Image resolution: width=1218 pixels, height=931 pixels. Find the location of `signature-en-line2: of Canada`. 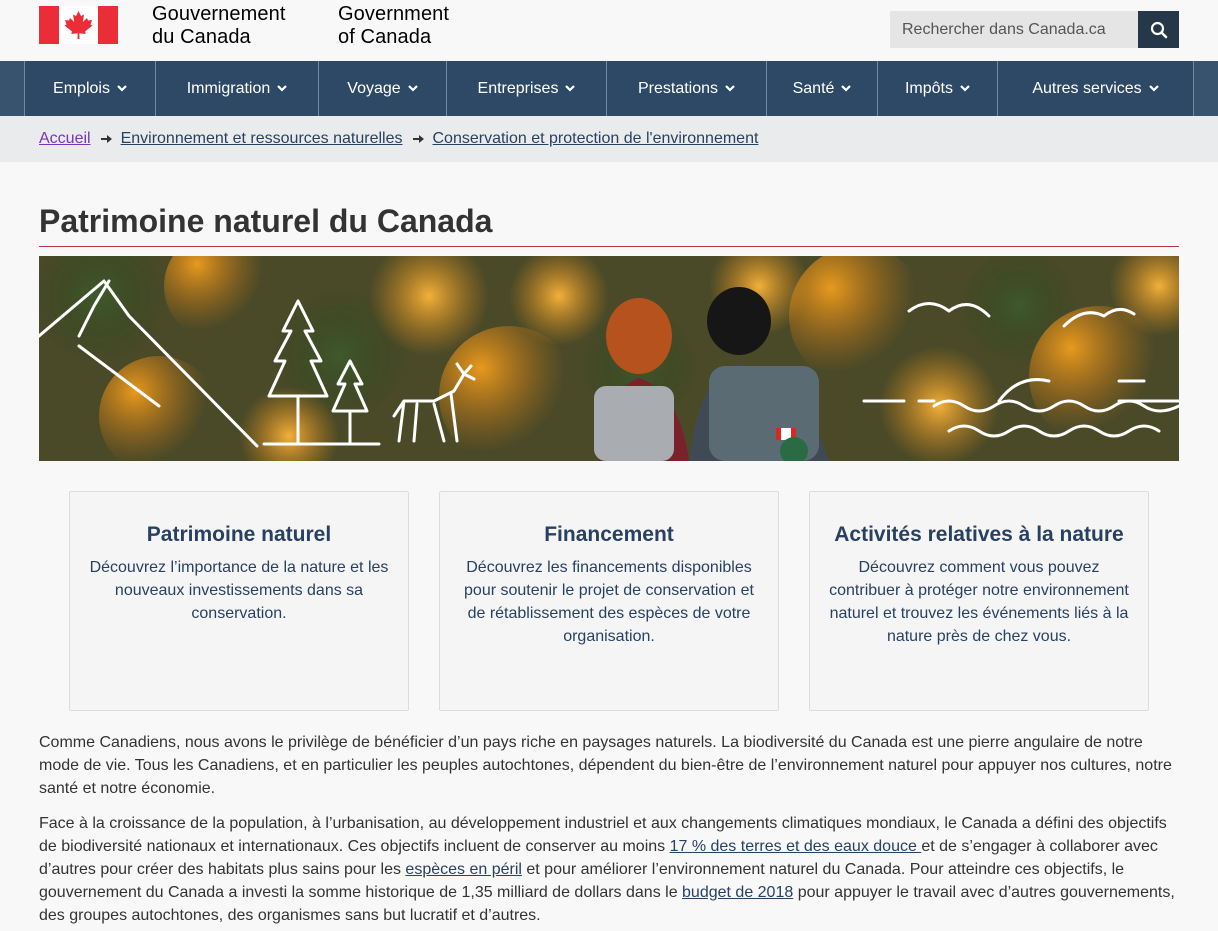

signature-en-line2: of Canada is located at coordinates (385, 37).